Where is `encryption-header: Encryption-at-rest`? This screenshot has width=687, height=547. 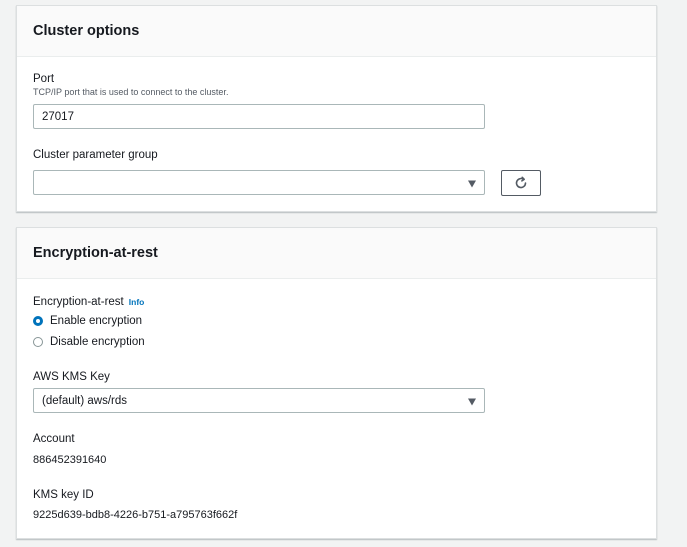 encryption-header: Encryption-at-rest is located at coordinates (336, 253).